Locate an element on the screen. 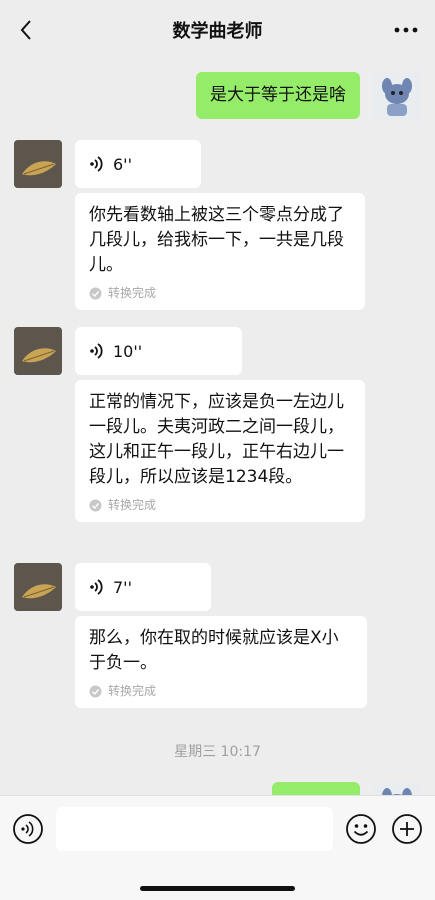  more-button is located at coordinates (406, 30).